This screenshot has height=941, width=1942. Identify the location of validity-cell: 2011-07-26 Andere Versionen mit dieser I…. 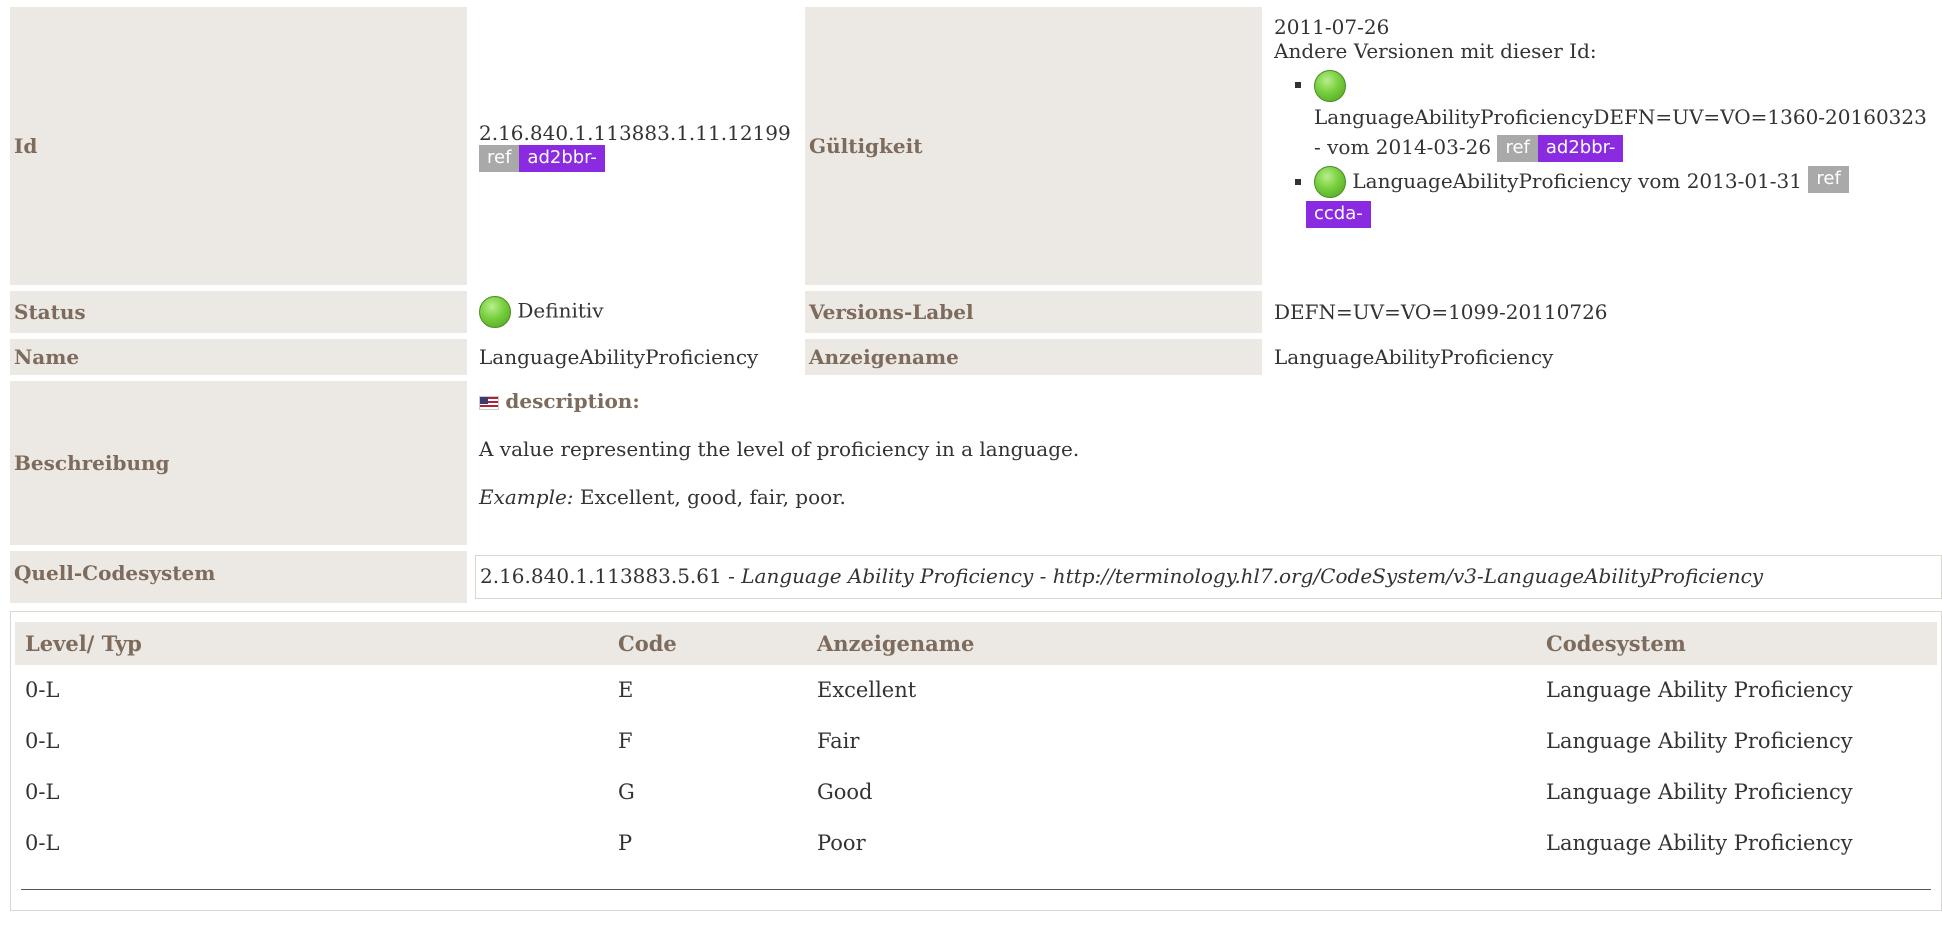
(1606, 146).